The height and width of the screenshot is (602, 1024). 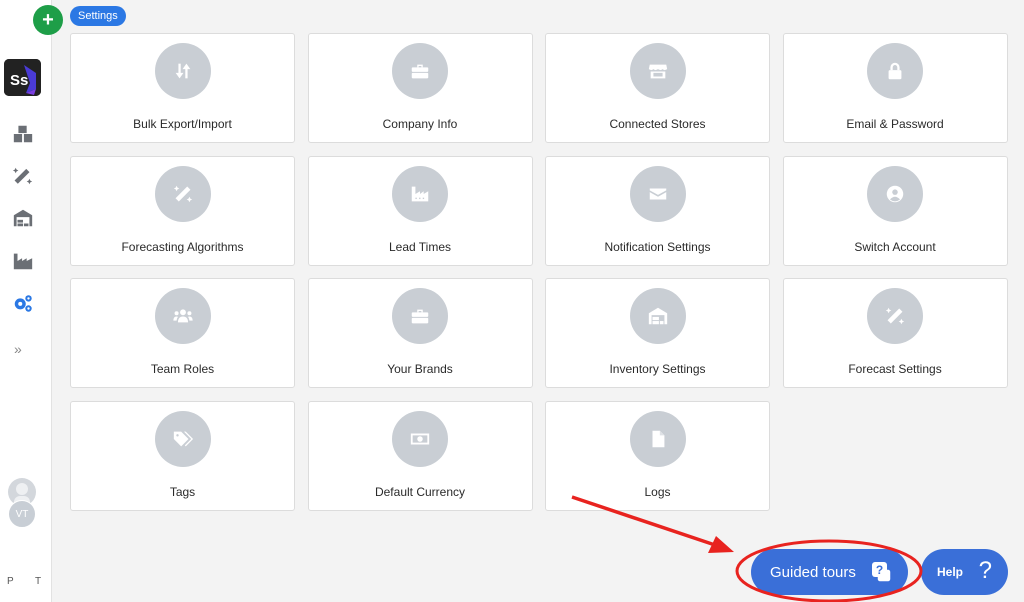 I want to click on card-label: Forecast Settings, so click(x=895, y=369).